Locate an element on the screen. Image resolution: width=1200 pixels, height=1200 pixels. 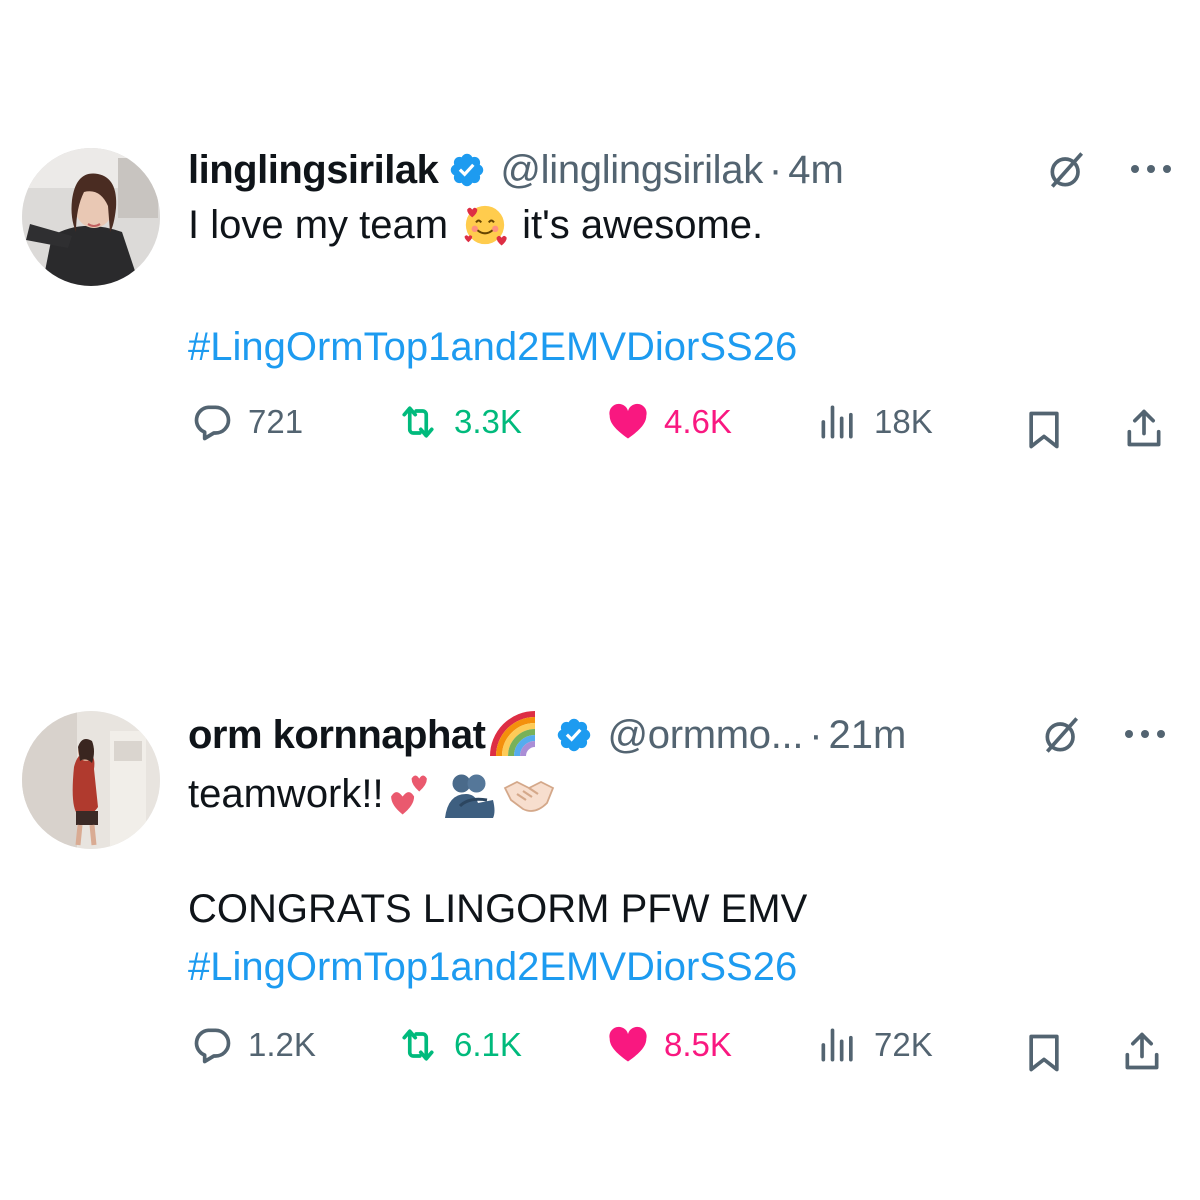
retweet-count: 6.1K is located at coordinates (488, 1044).